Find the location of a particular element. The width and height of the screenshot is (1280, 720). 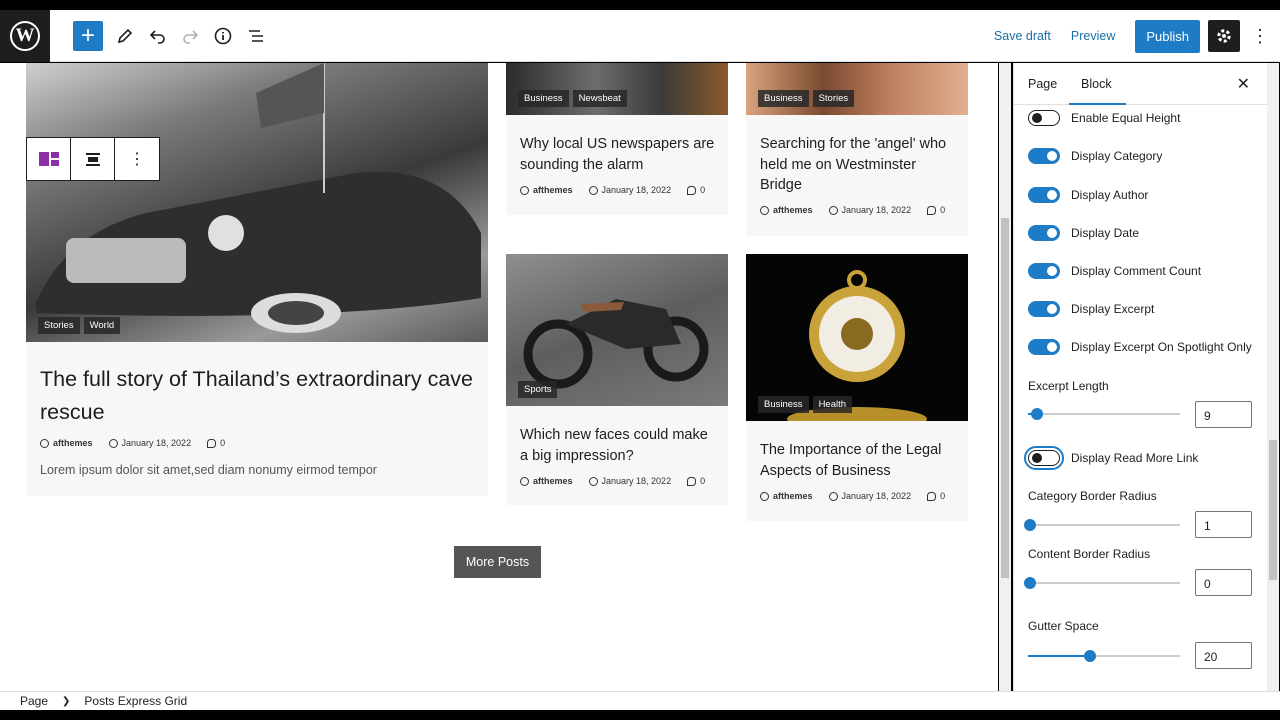

more-posts-button: More Posts is located at coordinates (497, 562).